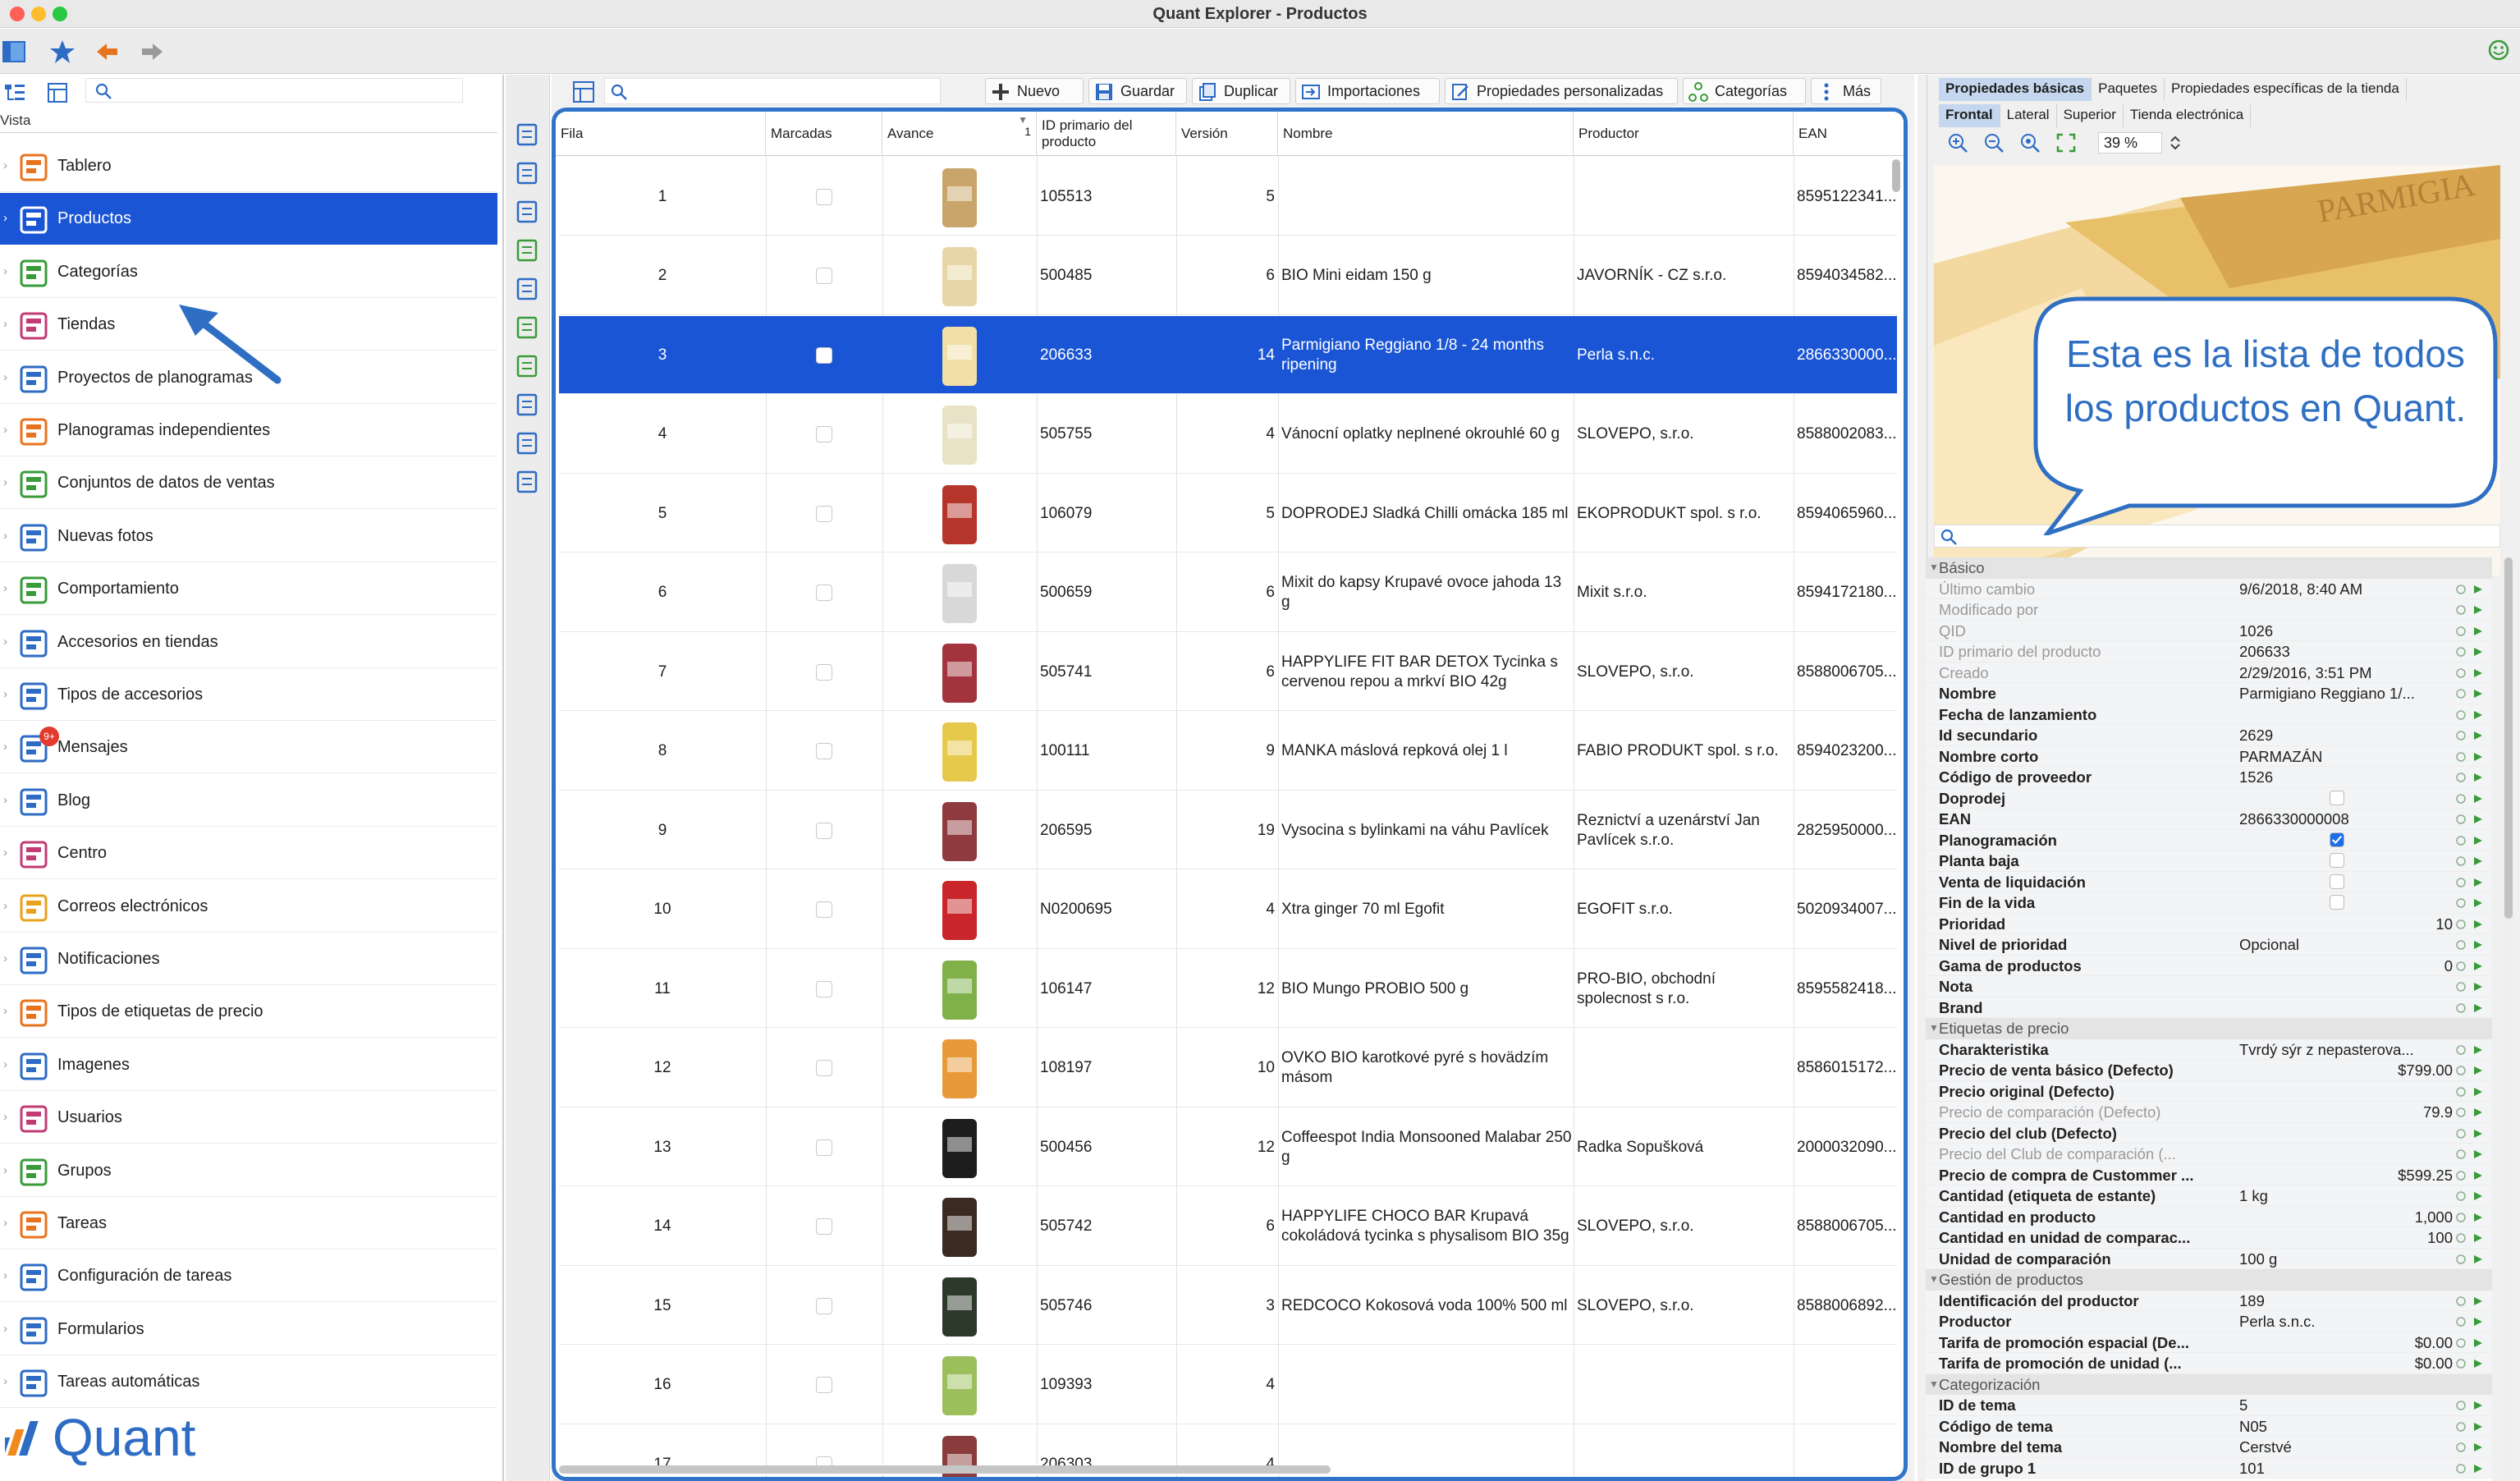 The height and width of the screenshot is (1481, 2520). I want to click on tab-basic-properties: Propiedades básicas, so click(2015, 89).